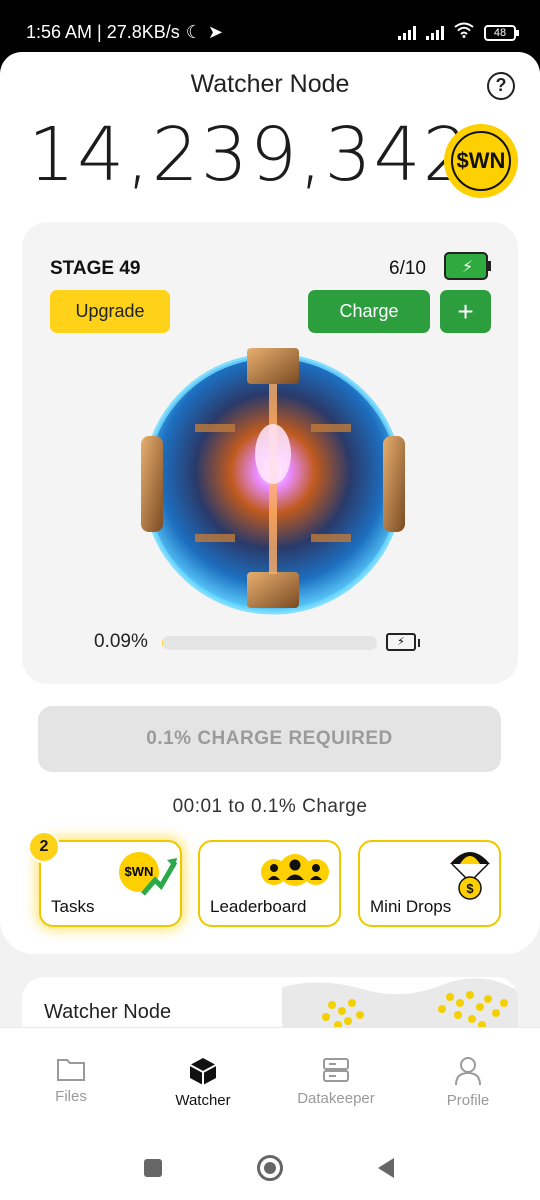 The height and width of the screenshot is (1200, 540). I want to click on user-icon, so click(468, 1071).